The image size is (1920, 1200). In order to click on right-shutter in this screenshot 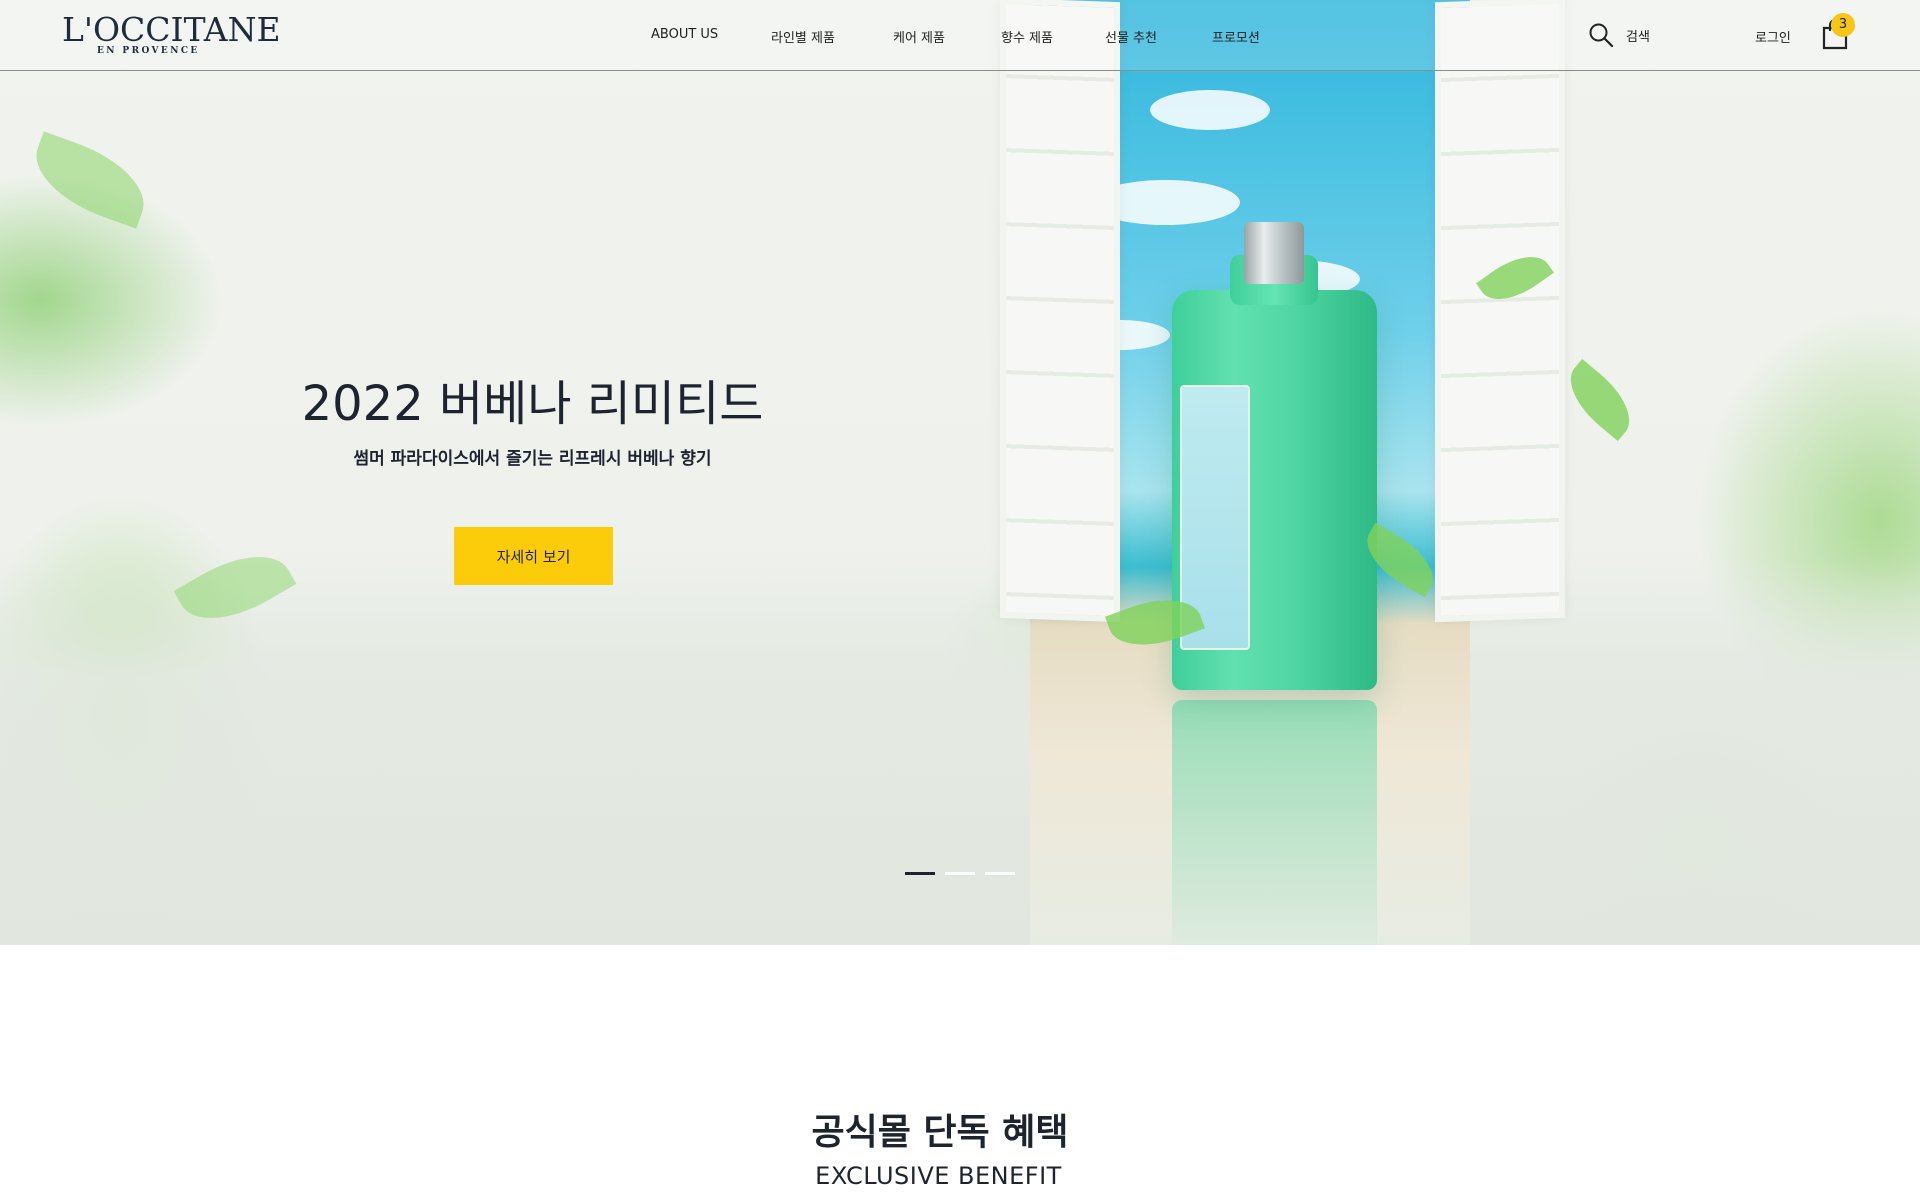, I will do `click(1500, 311)`.